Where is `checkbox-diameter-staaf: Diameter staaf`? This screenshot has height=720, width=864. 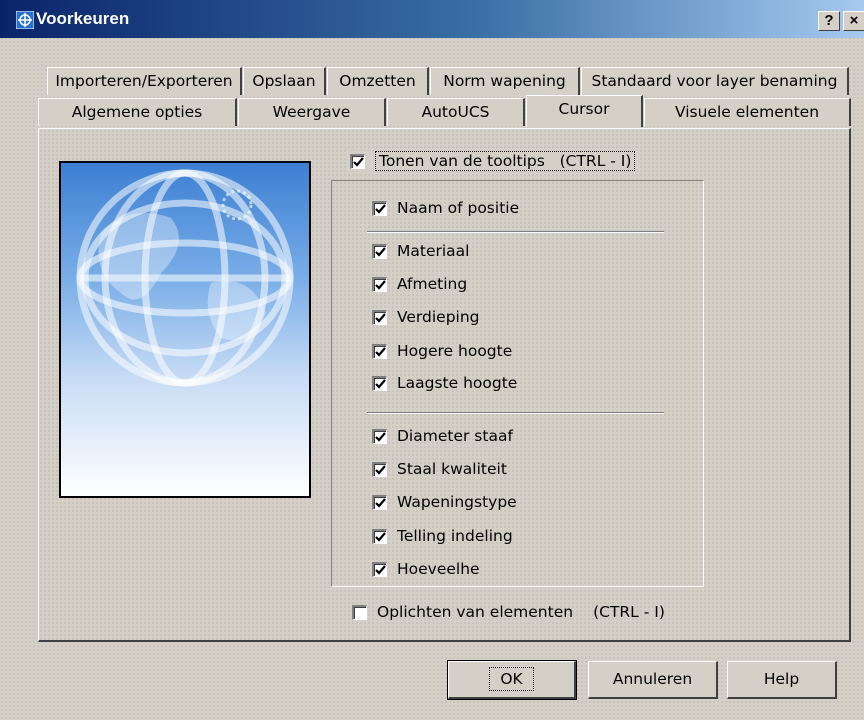
checkbox-diameter-staaf: Diameter staaf is located at coordinates (442, 436).